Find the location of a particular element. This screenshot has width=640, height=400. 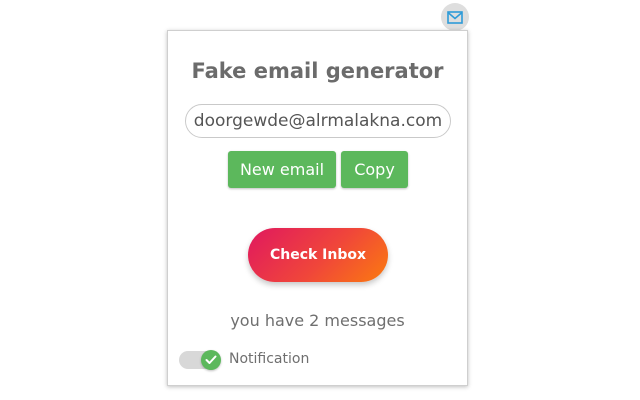

notification-label: Notification is located at coordinates (269, 359).